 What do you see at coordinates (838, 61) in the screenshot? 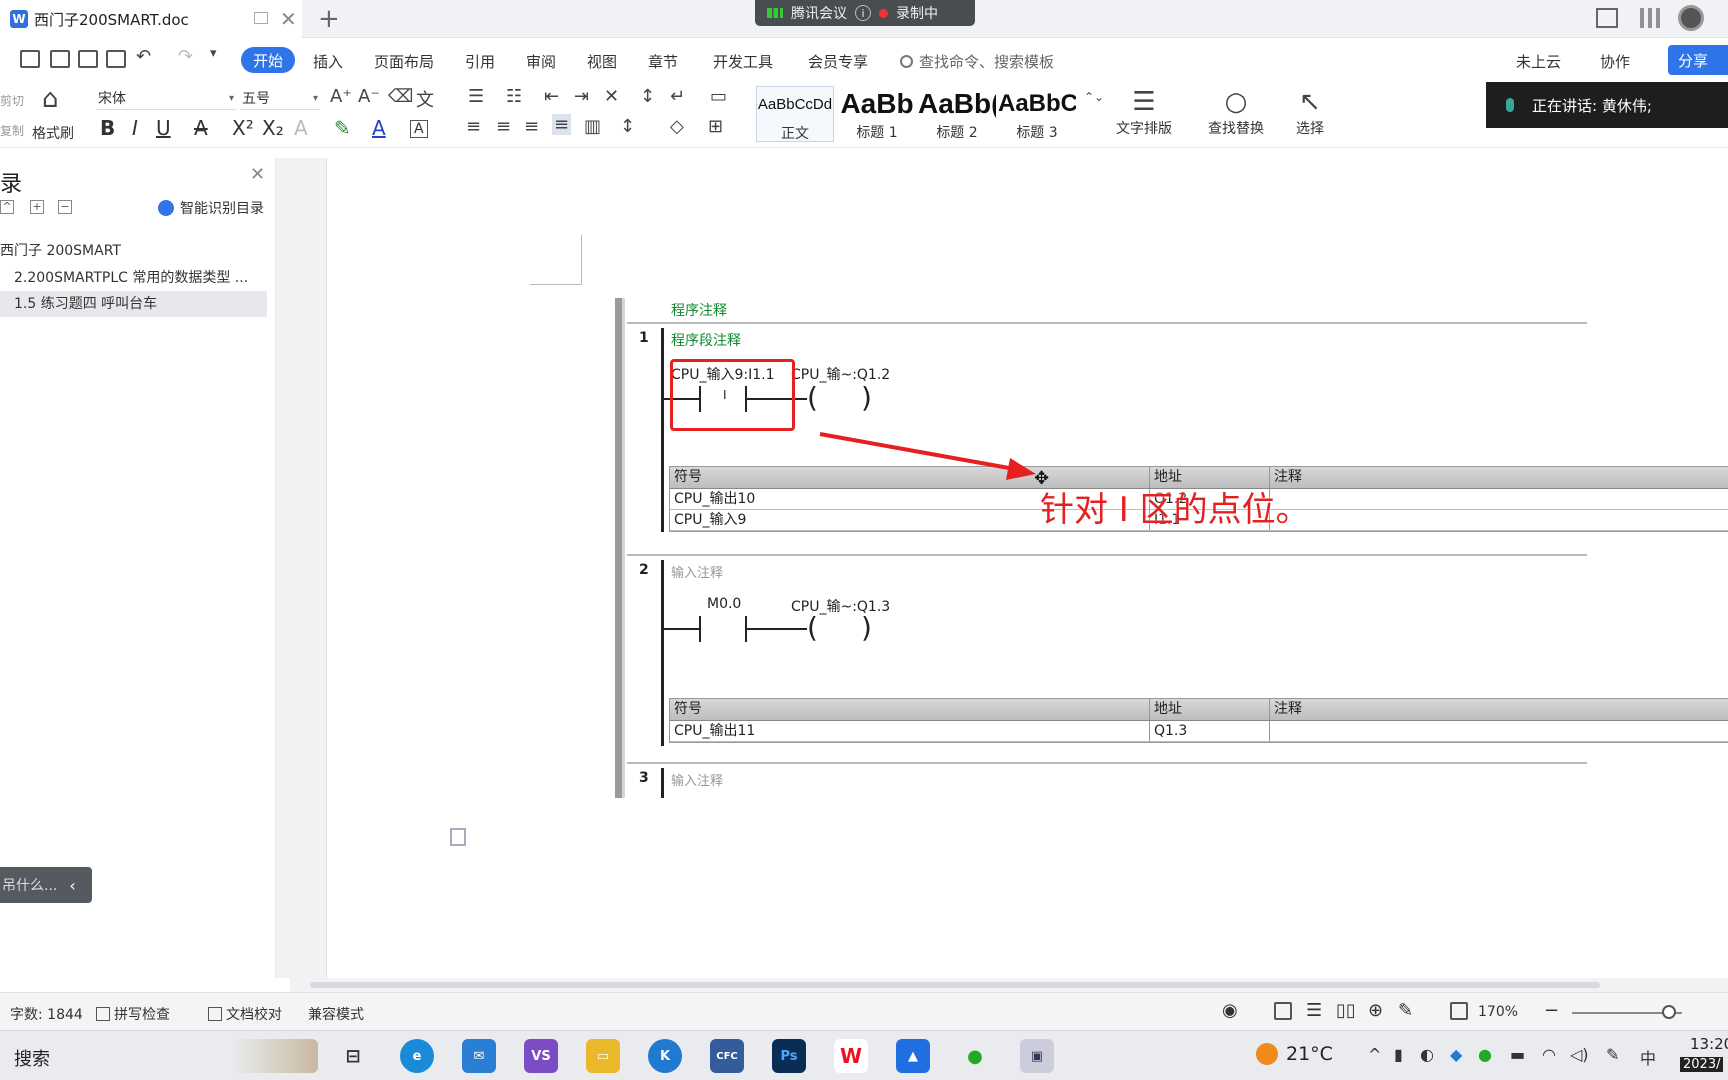
I see `tab-member: 会员专享` at bounding box center [838, 61].